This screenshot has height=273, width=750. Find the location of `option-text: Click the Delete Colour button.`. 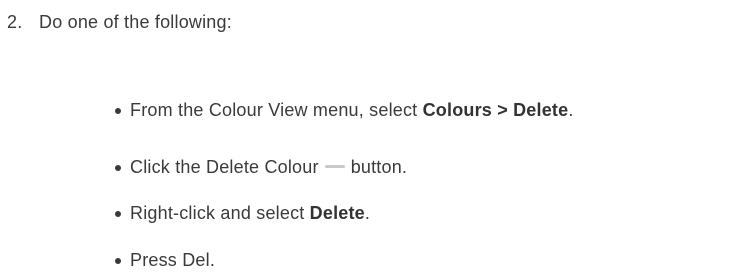

option-text: Click the Delete Colour button. is located at coordinates (268, 167).